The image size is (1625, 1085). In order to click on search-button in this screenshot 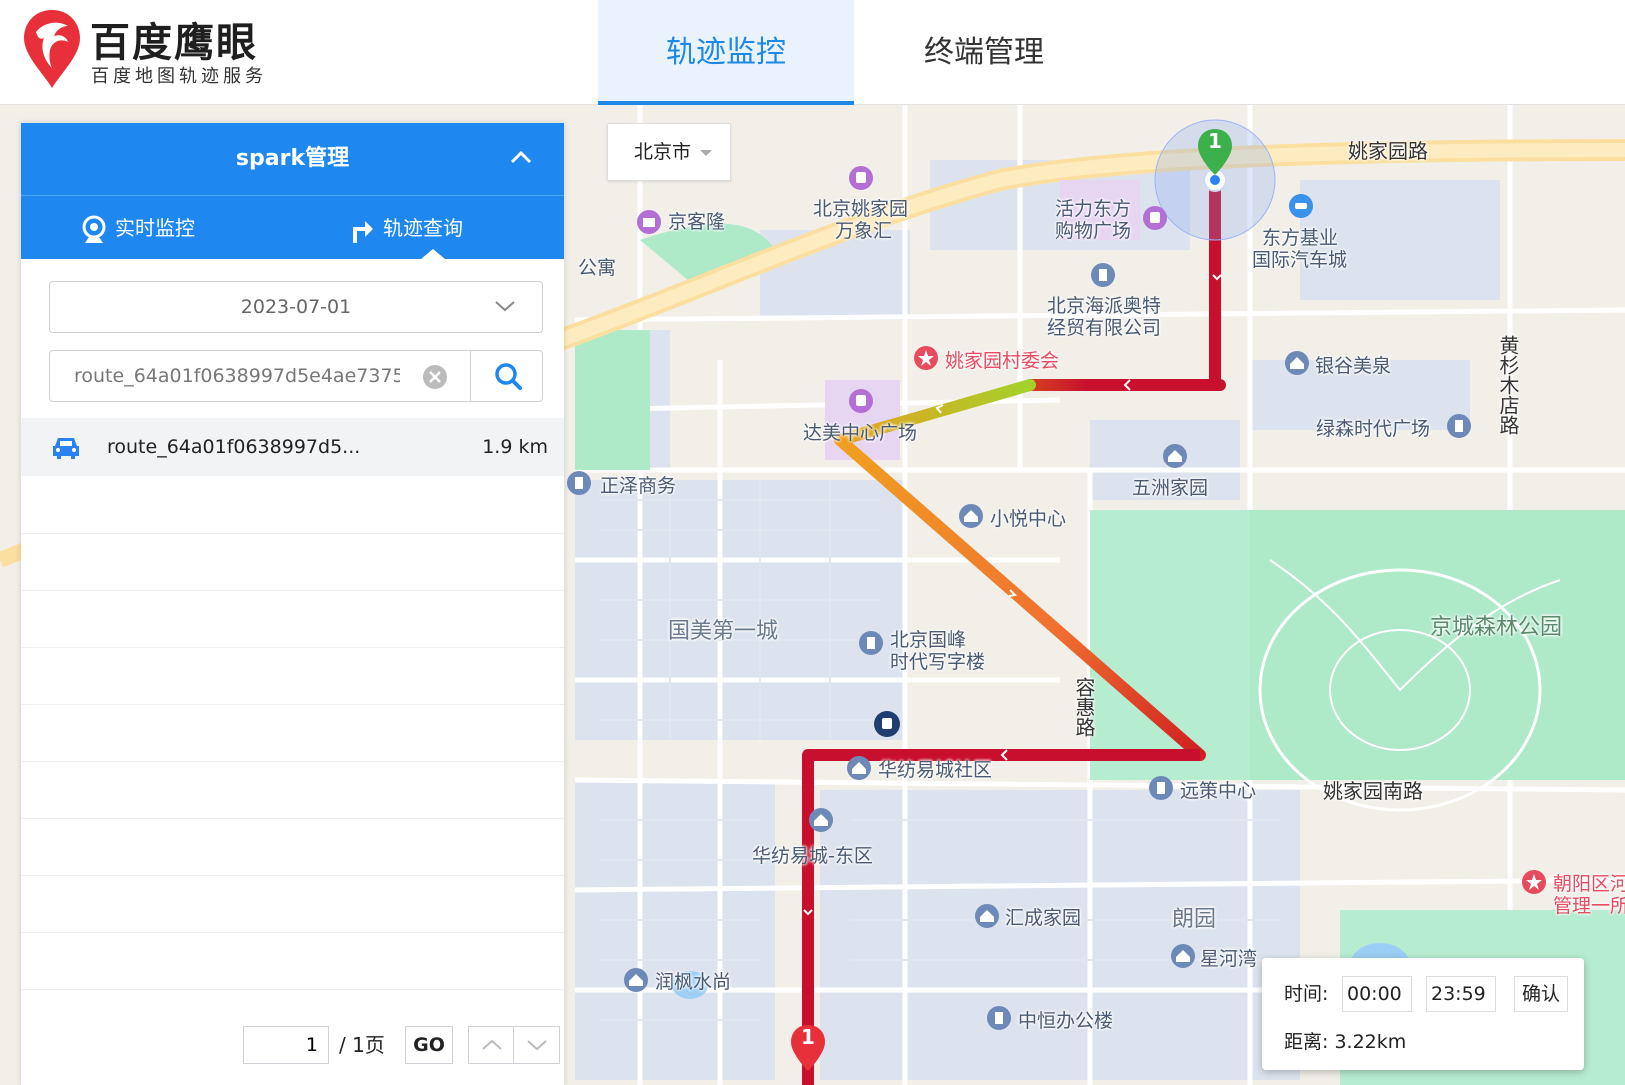, I will do `click(507, 376)`.